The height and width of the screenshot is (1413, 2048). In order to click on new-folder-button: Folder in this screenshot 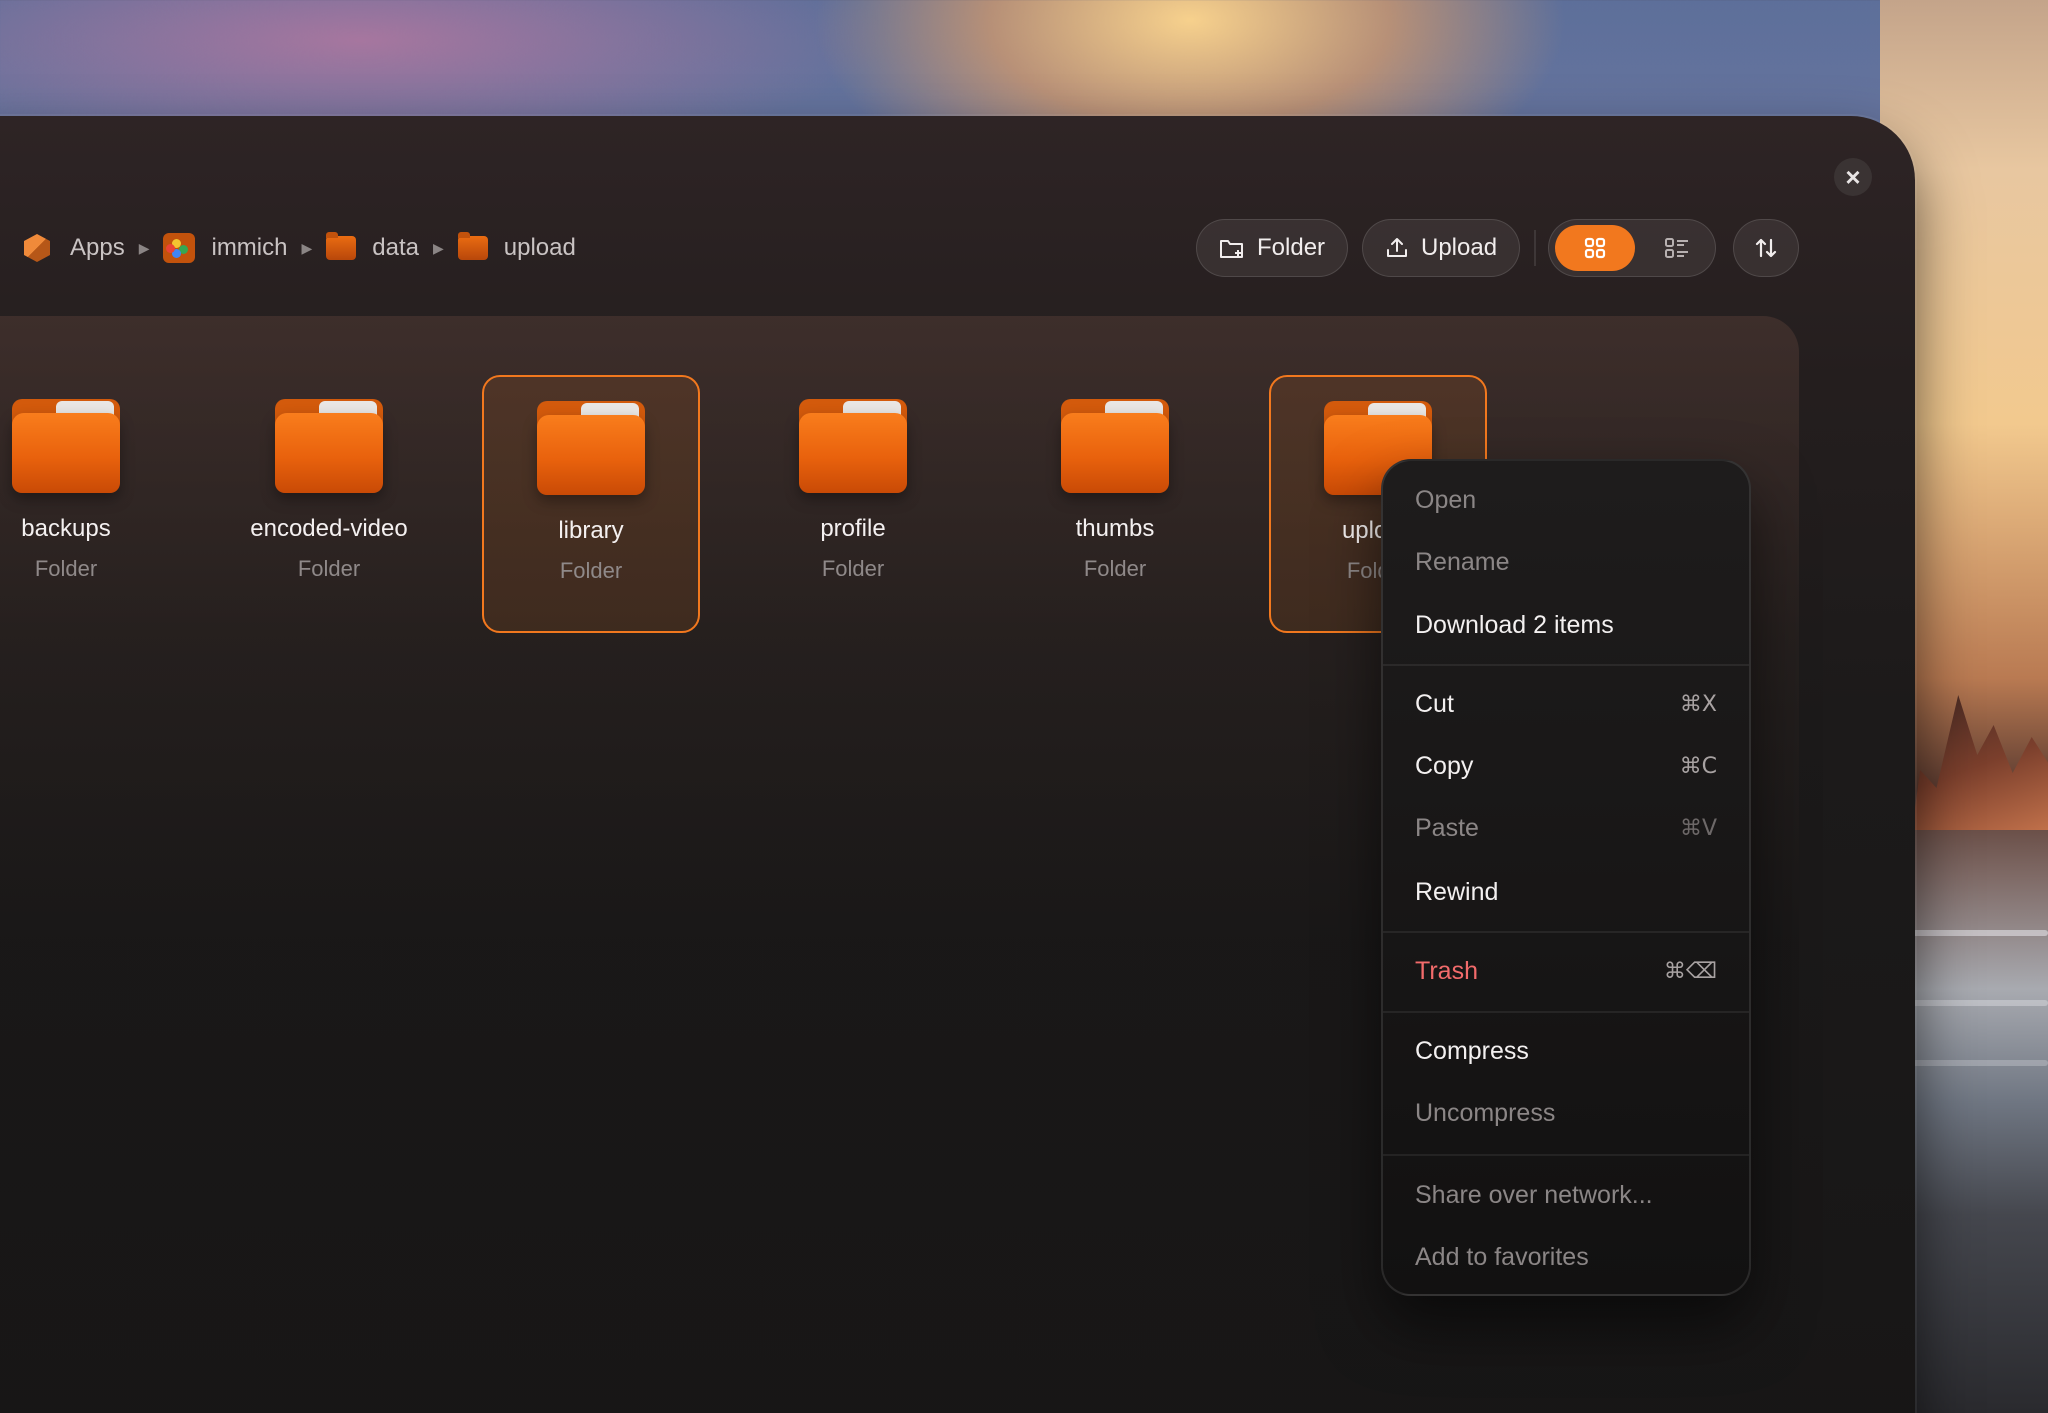, I will do `click(1272, 248)`.